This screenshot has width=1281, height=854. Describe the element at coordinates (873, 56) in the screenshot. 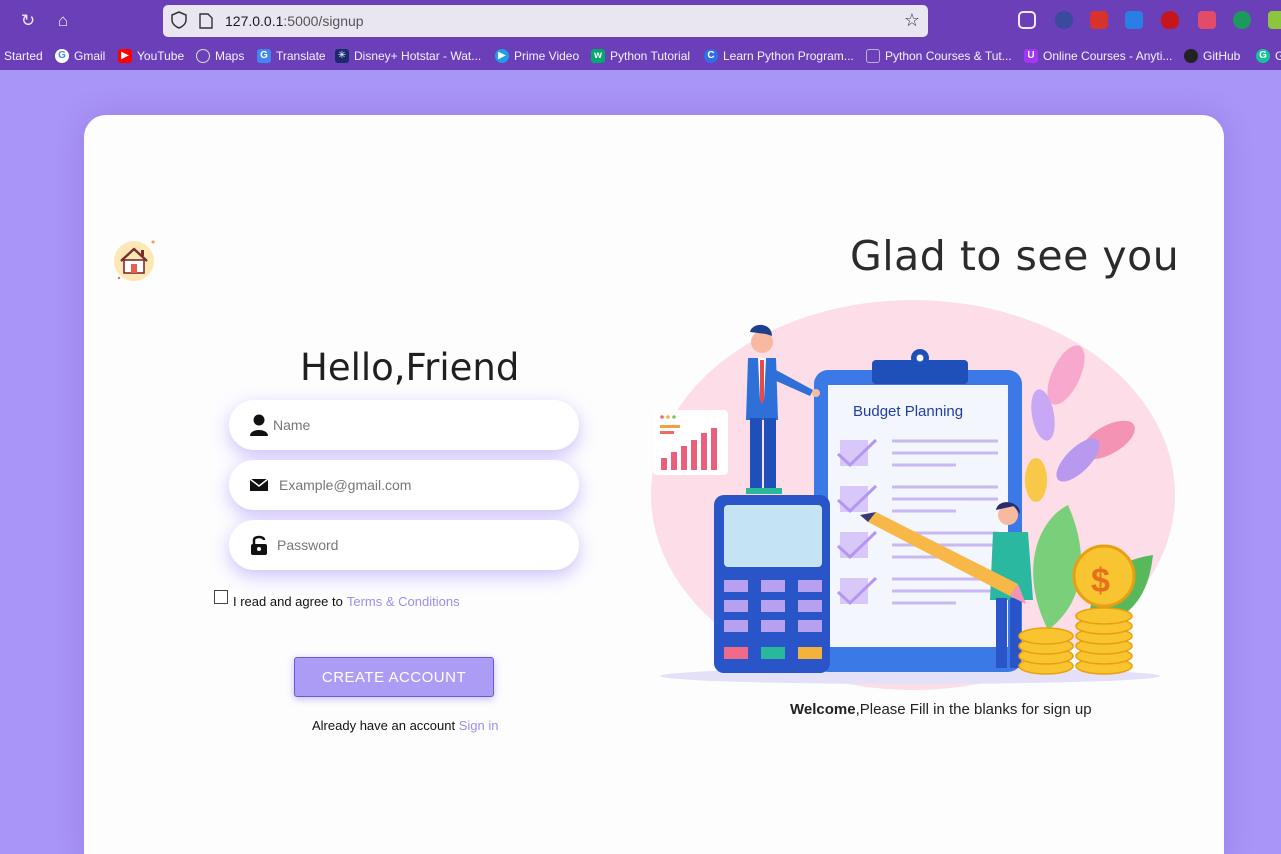

I see `page-icon` at that location.